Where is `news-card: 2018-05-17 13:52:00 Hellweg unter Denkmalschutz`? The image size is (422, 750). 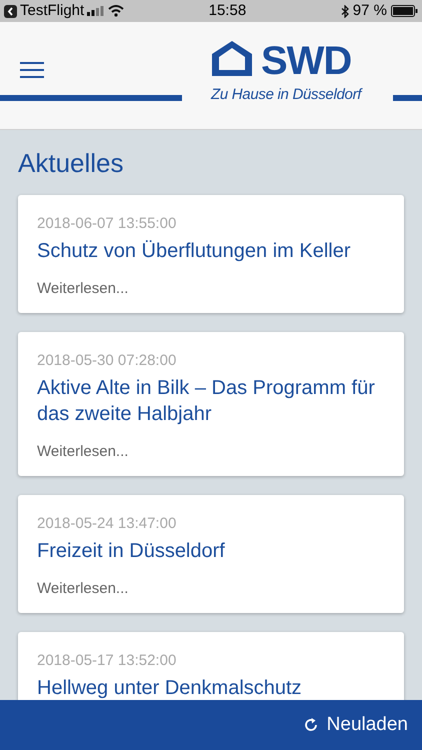 news-card: 2018-05-17 13:52:00 Hellweg unter Denkmalschutz is located at coordinates (211, 666).